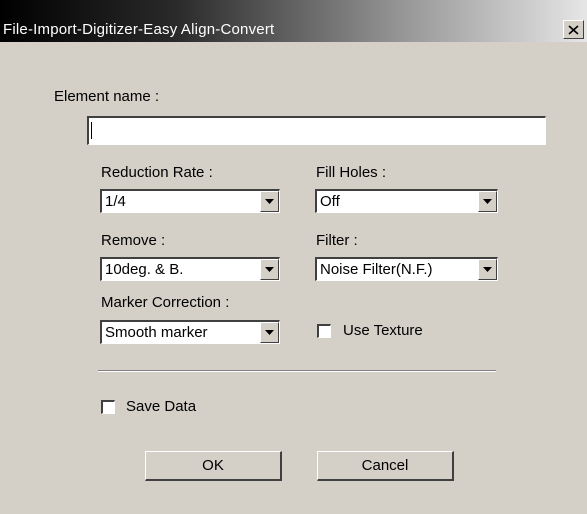 This screenshot has width=587, height=514. Describe the element at coordinates (161, 406) in the screenshot. I see `save-data-label: Save Data` at that location.